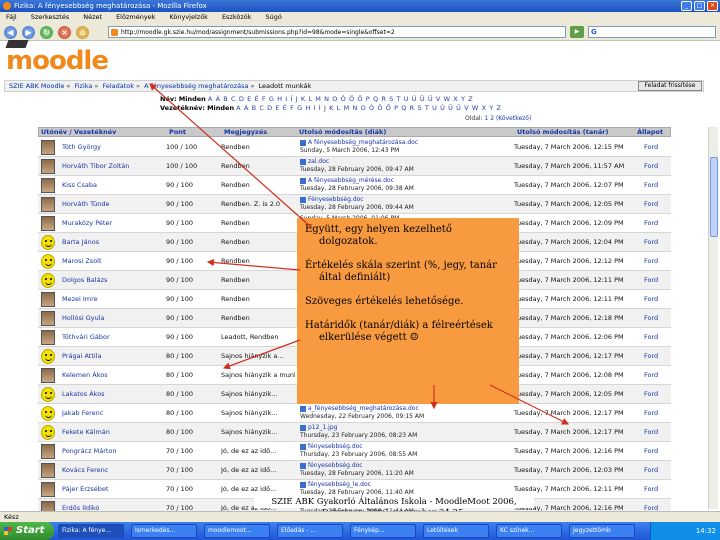 The image size is (720, 540). Describe the element at coordinates (602, 531) in the screenshot. I see `taskbar-item: Jegyzettömb` at that location.